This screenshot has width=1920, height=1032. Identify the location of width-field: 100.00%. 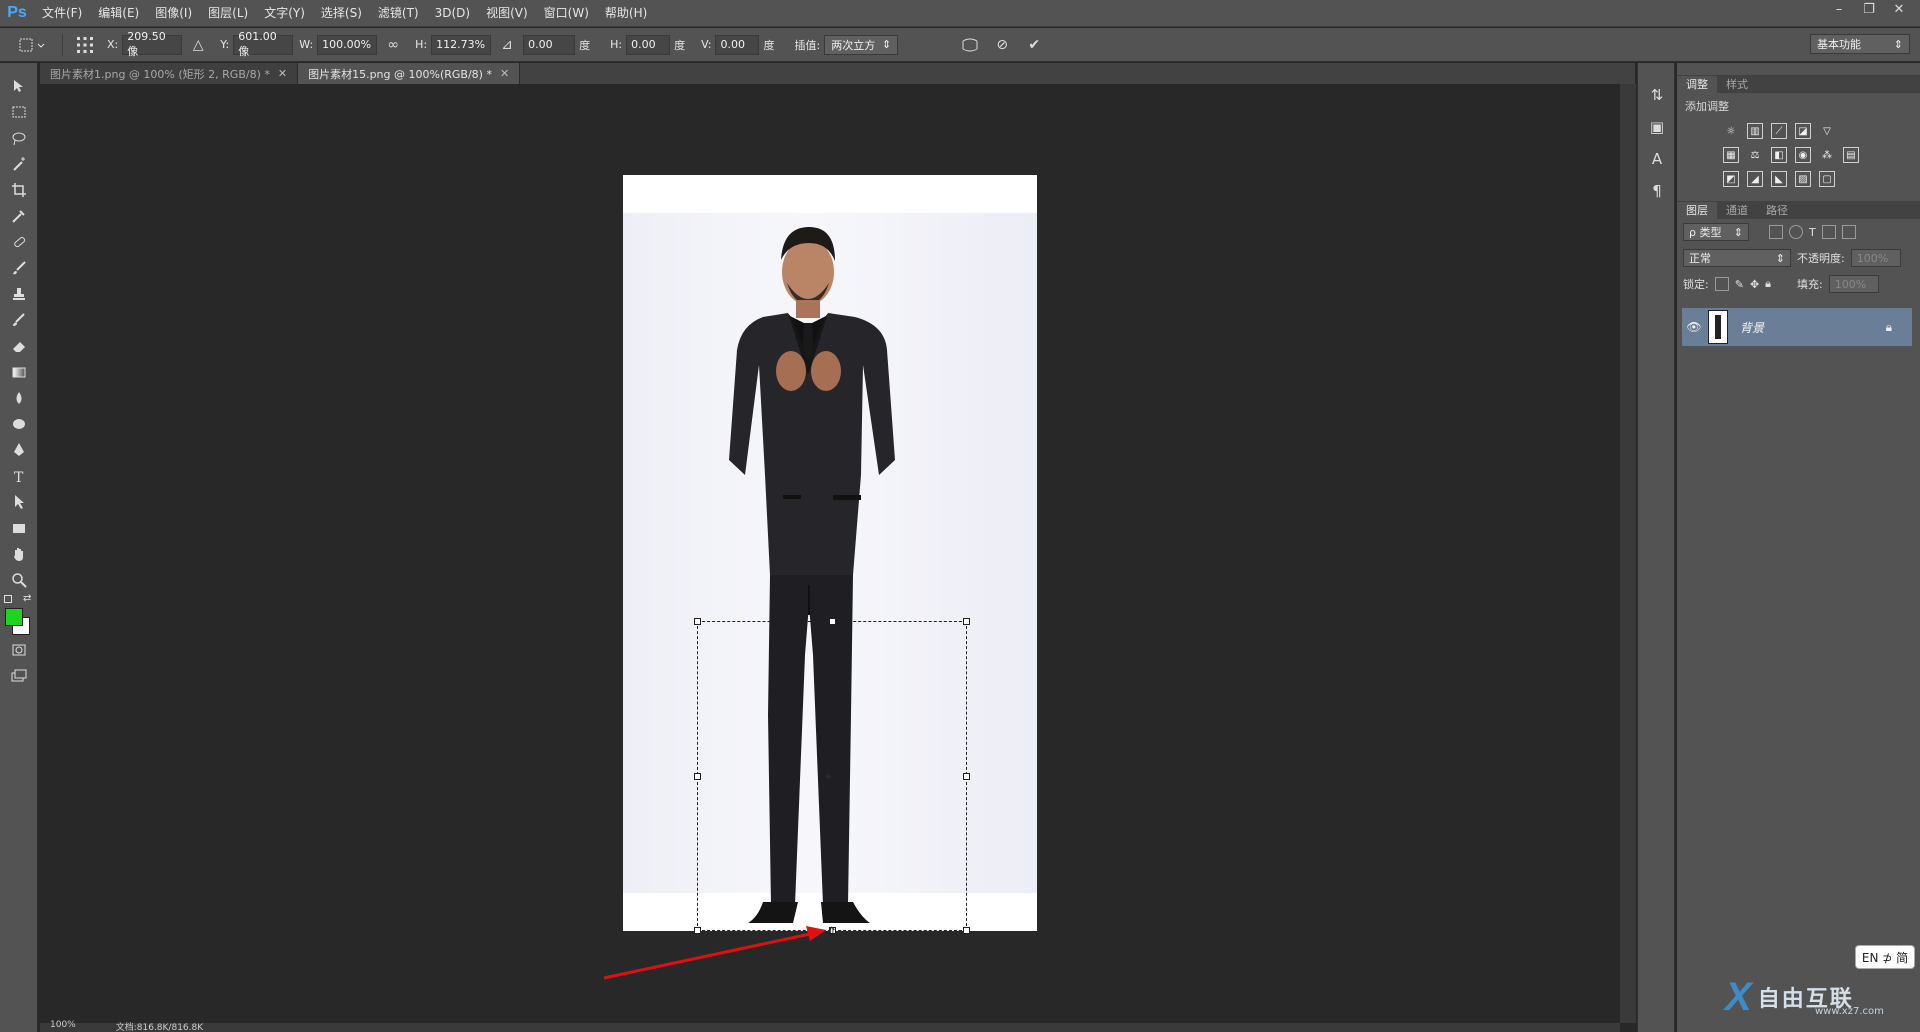
(347, 44).